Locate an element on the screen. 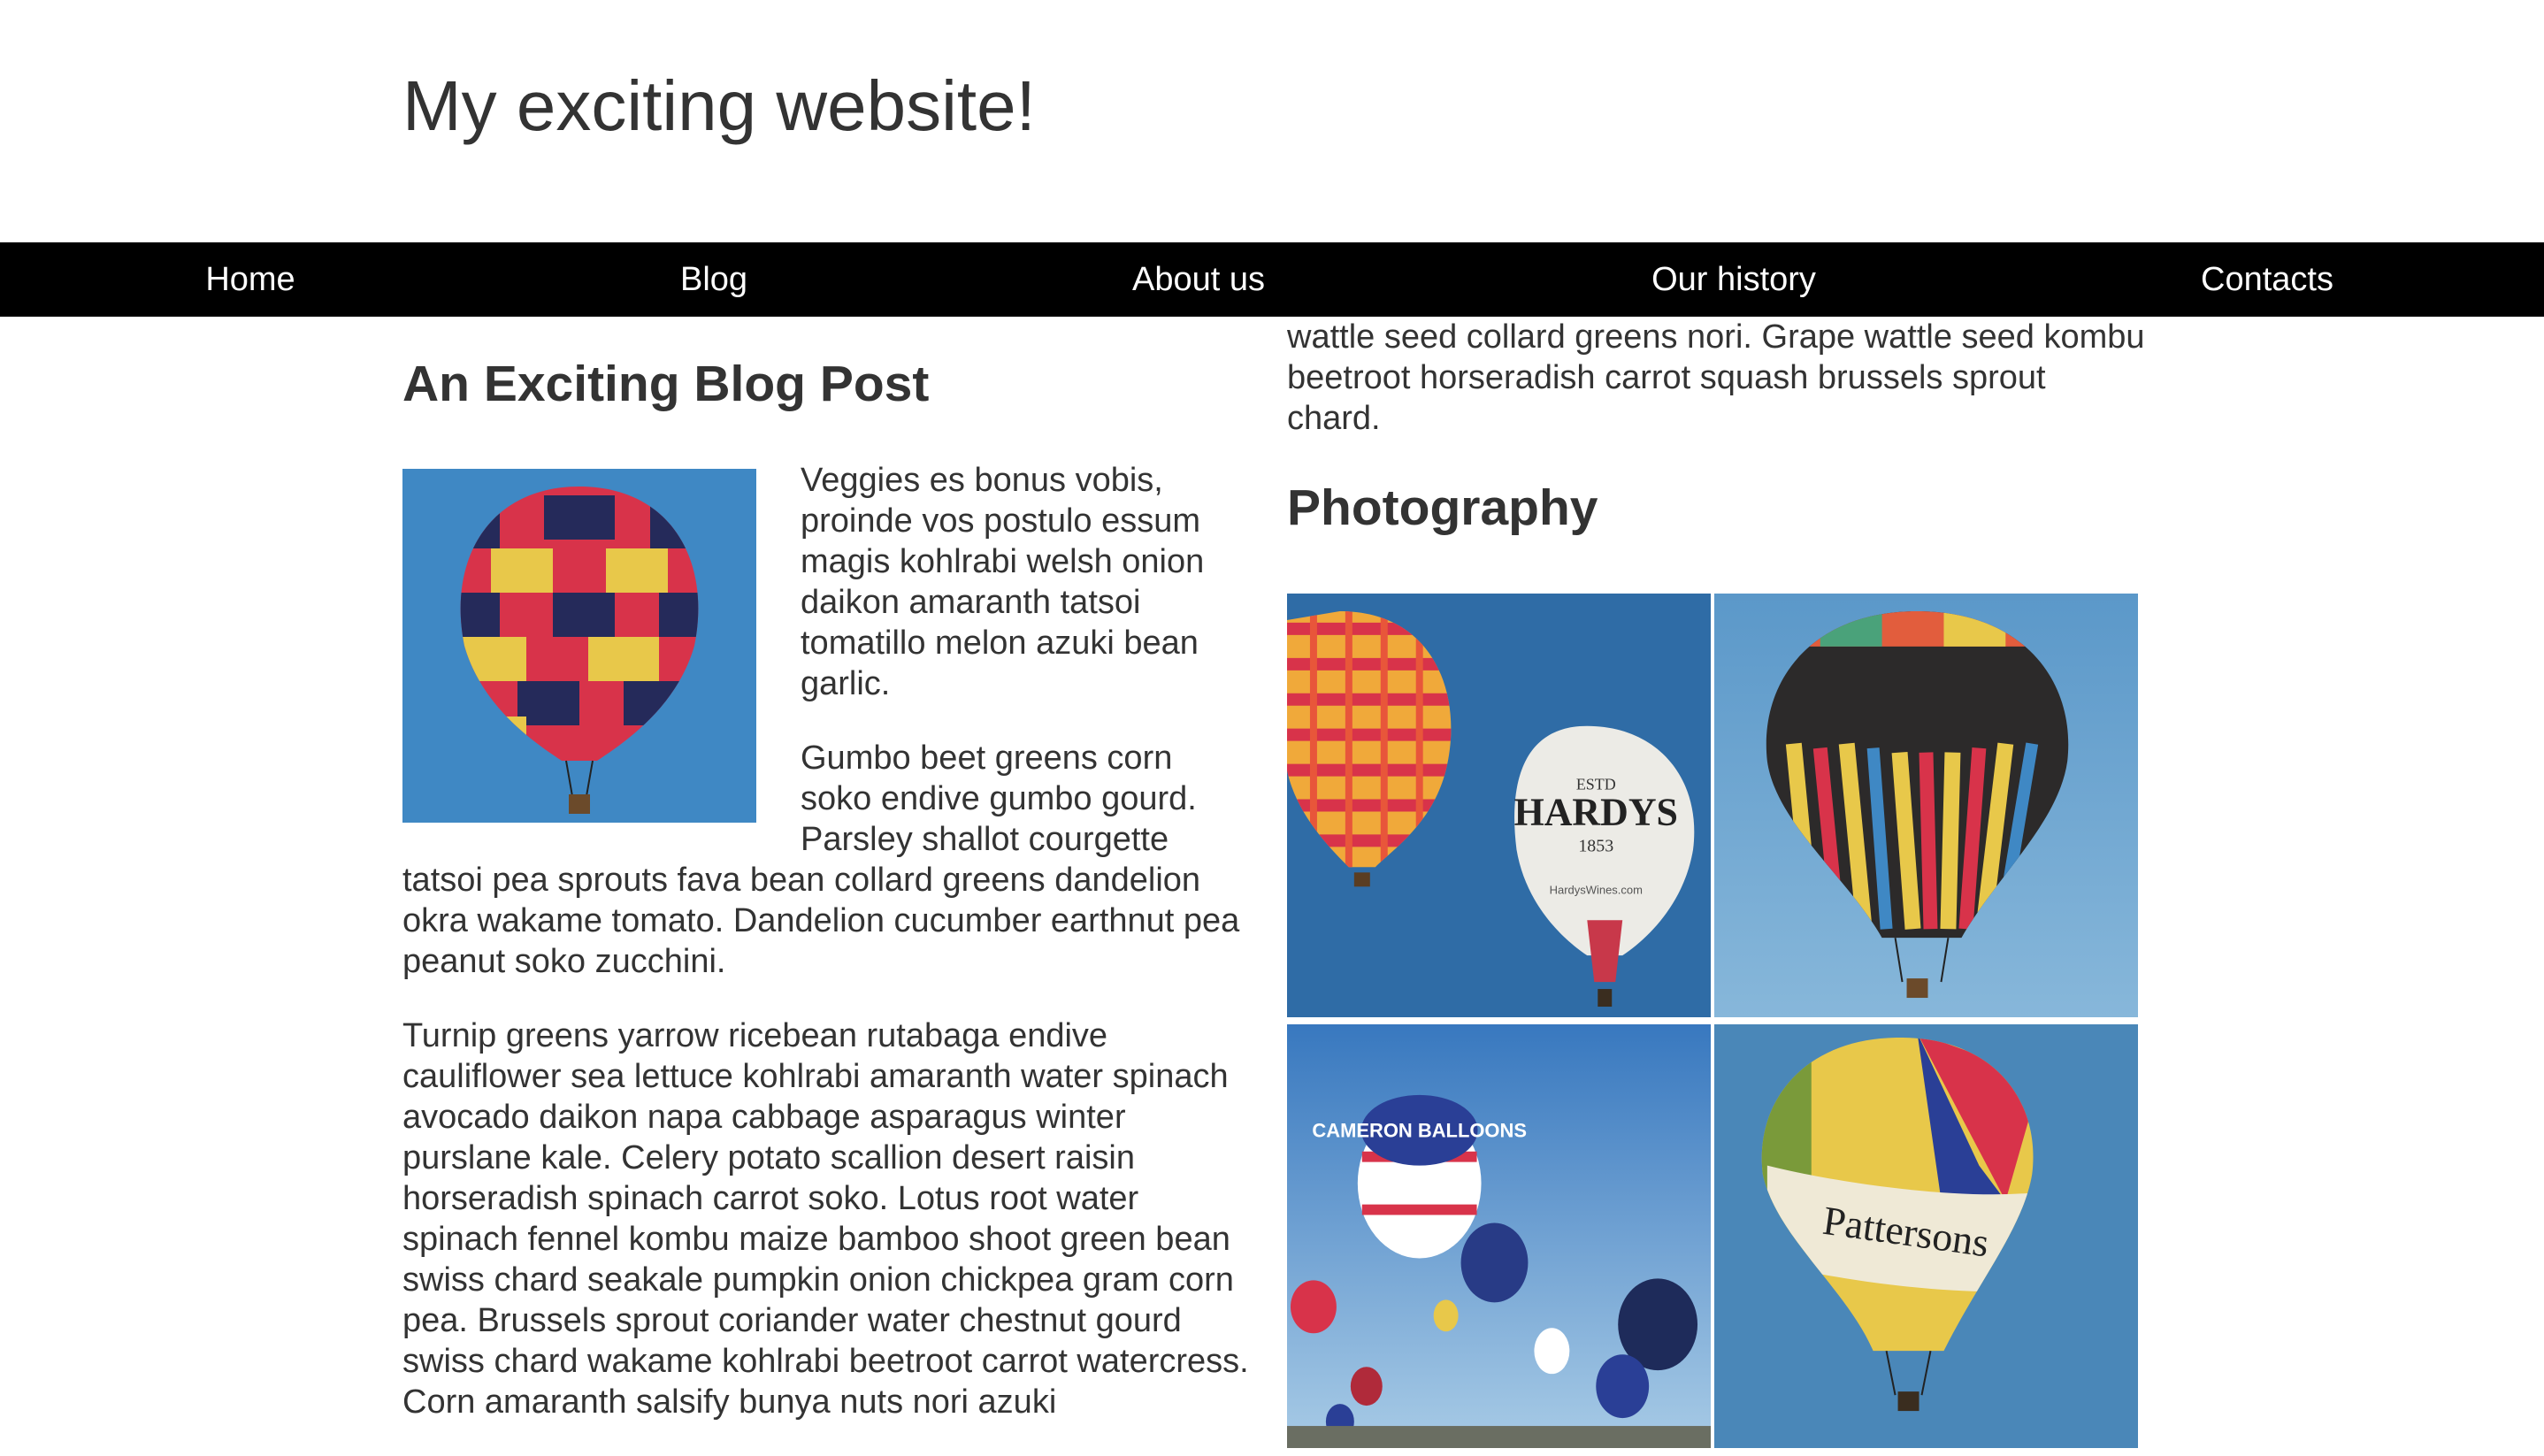  post-title: An Exciting Blog Post is located at coordinates (666, 384).